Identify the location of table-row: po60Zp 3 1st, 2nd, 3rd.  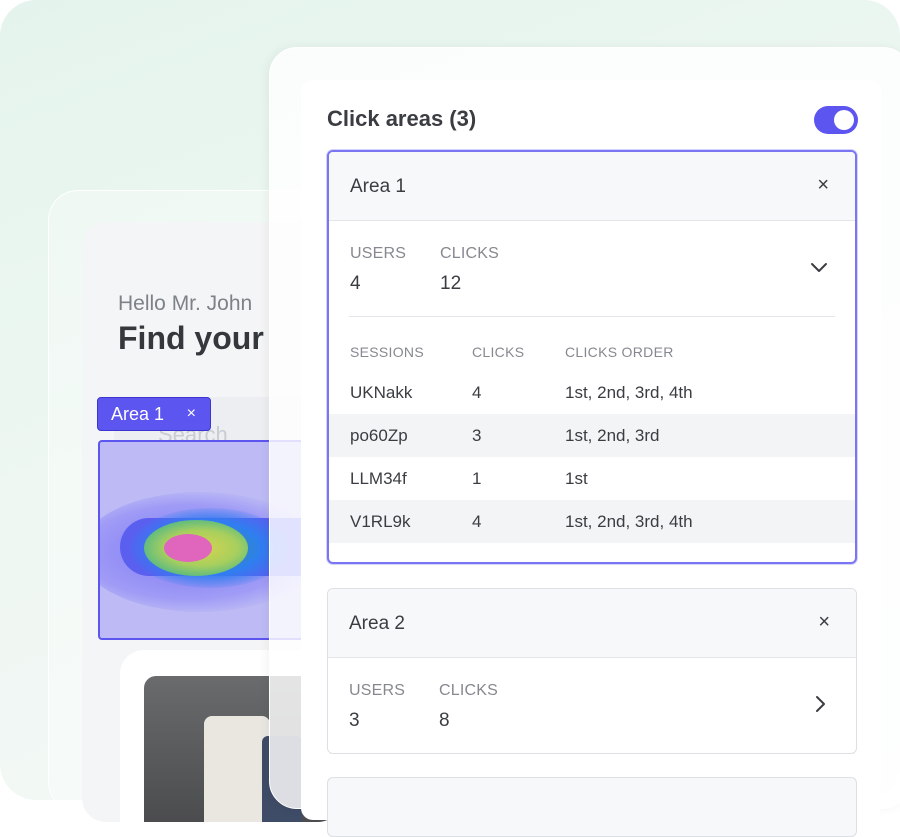
(592, 435).